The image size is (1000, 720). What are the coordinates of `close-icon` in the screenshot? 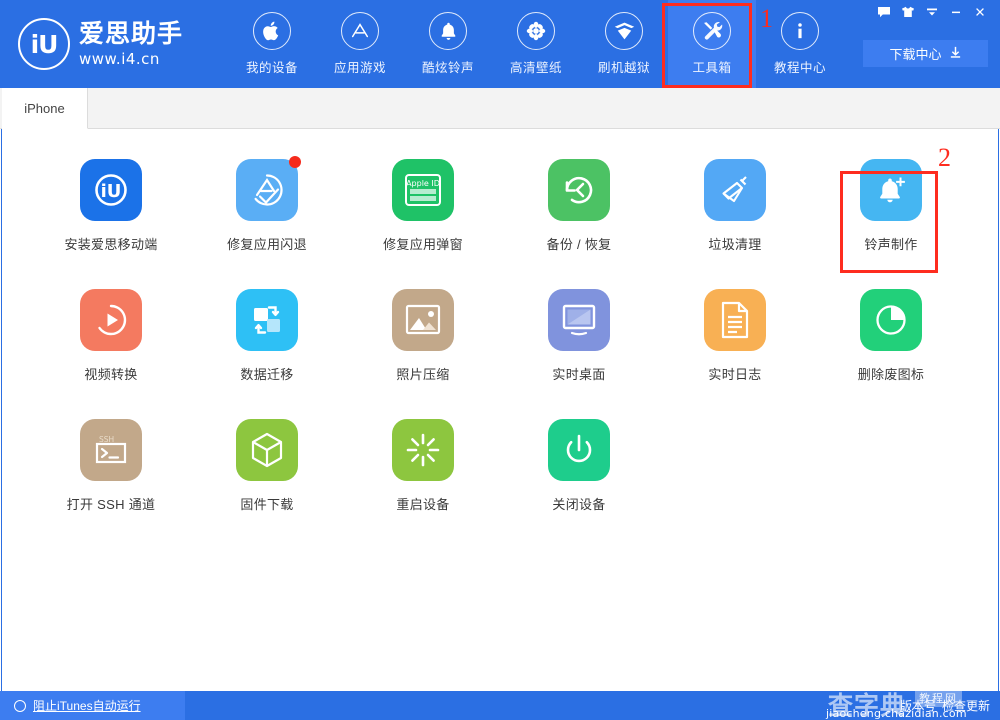 It's located at (980, 12).